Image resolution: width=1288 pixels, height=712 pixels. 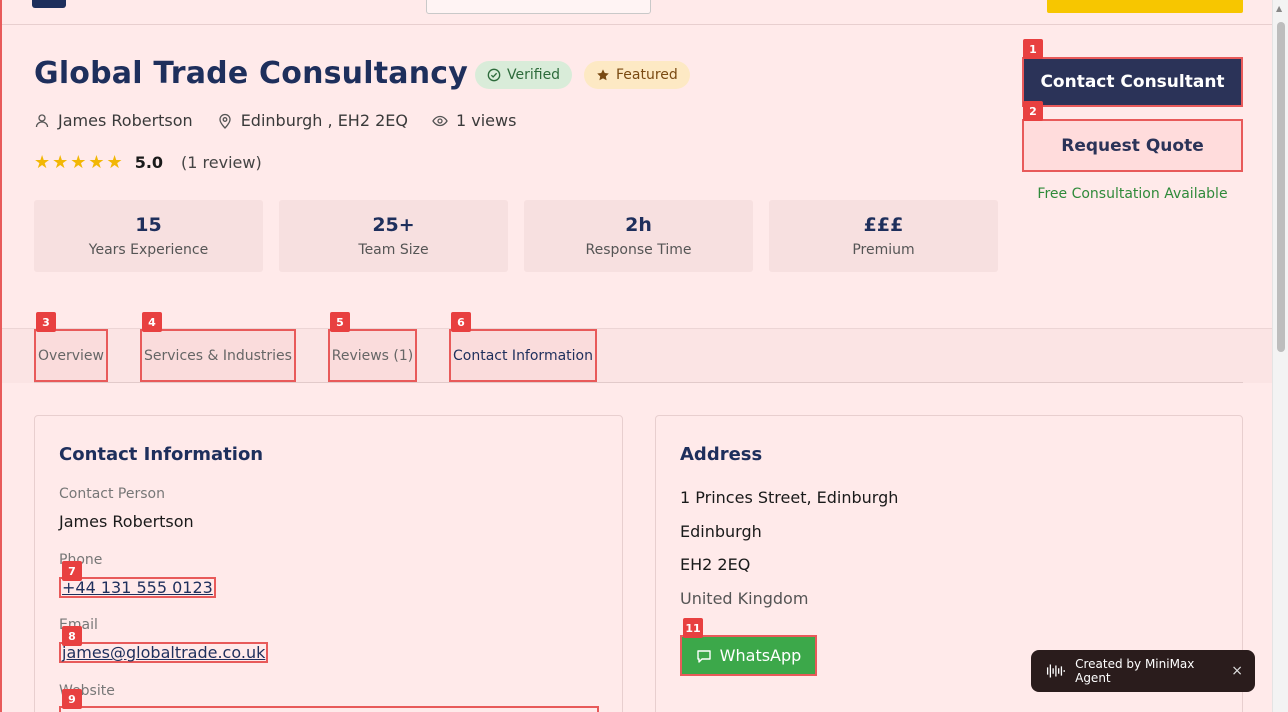 What do you see at coordinates (393, 225) in the screenshot?
I see `stat-value: 25+` at bounding box center [393, 225].